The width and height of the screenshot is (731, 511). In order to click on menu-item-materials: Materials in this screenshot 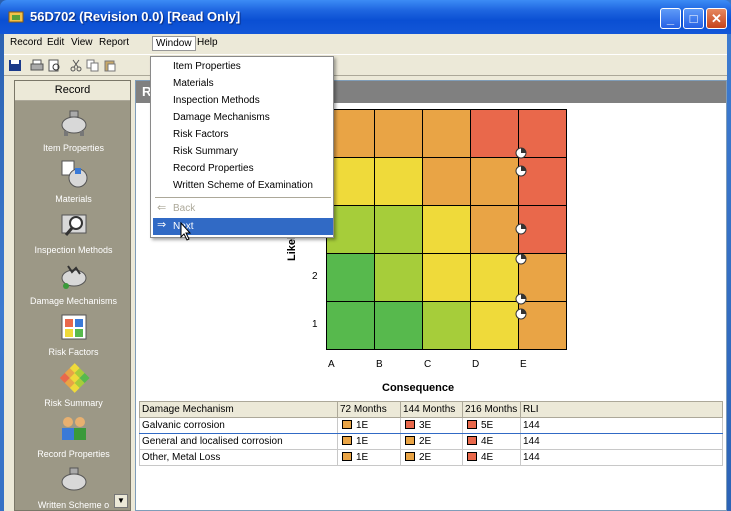, I will do `click(193, 83)`.